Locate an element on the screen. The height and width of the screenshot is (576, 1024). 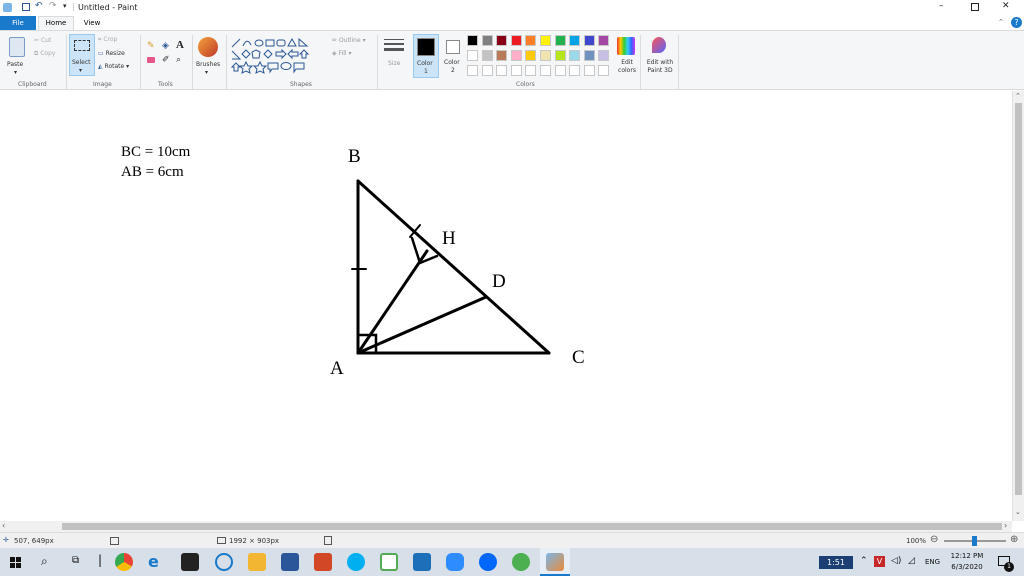
edge-icon: e is located at coordinates (157, 562).